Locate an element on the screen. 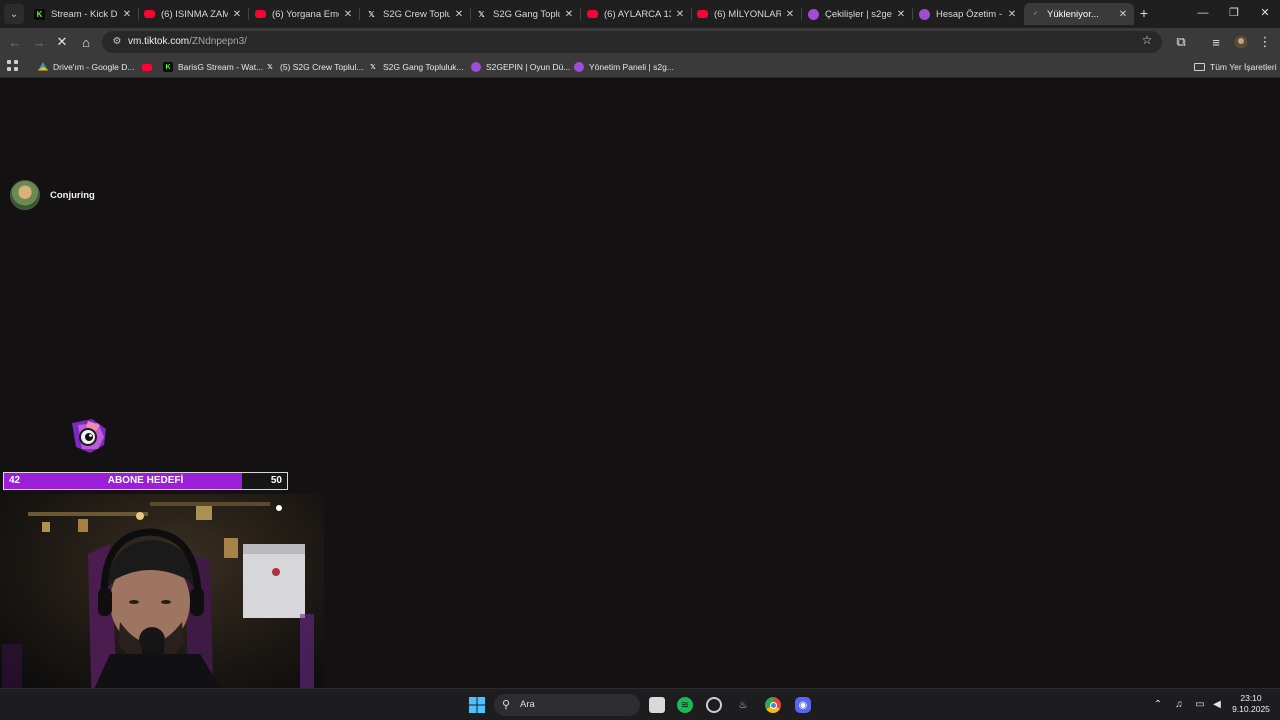 The image size is (1280, 720). clock-time: 23:10 is located at coordinates (1251, 698).